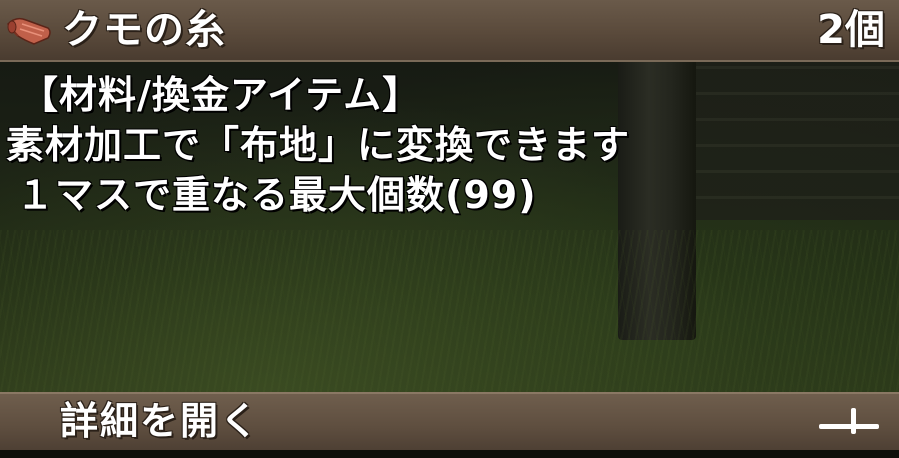 This screenshot has height=458, width=899. Describe the element at coordinates (28, 31) in the screenshot. I see `cloth-roll-icon` at that location.